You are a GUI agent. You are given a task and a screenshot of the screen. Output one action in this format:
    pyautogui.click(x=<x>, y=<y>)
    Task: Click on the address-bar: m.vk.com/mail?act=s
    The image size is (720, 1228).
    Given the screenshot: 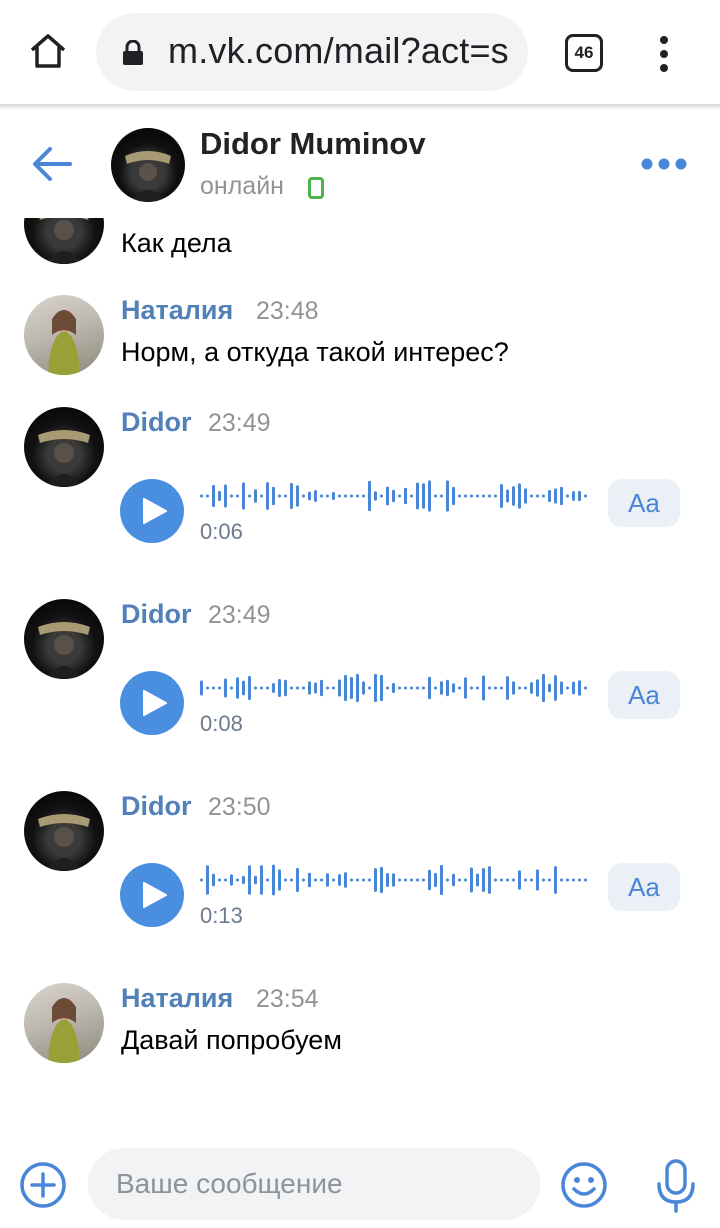 What is the action you would take?
    pyautogui.click(x=312, y=52)
    